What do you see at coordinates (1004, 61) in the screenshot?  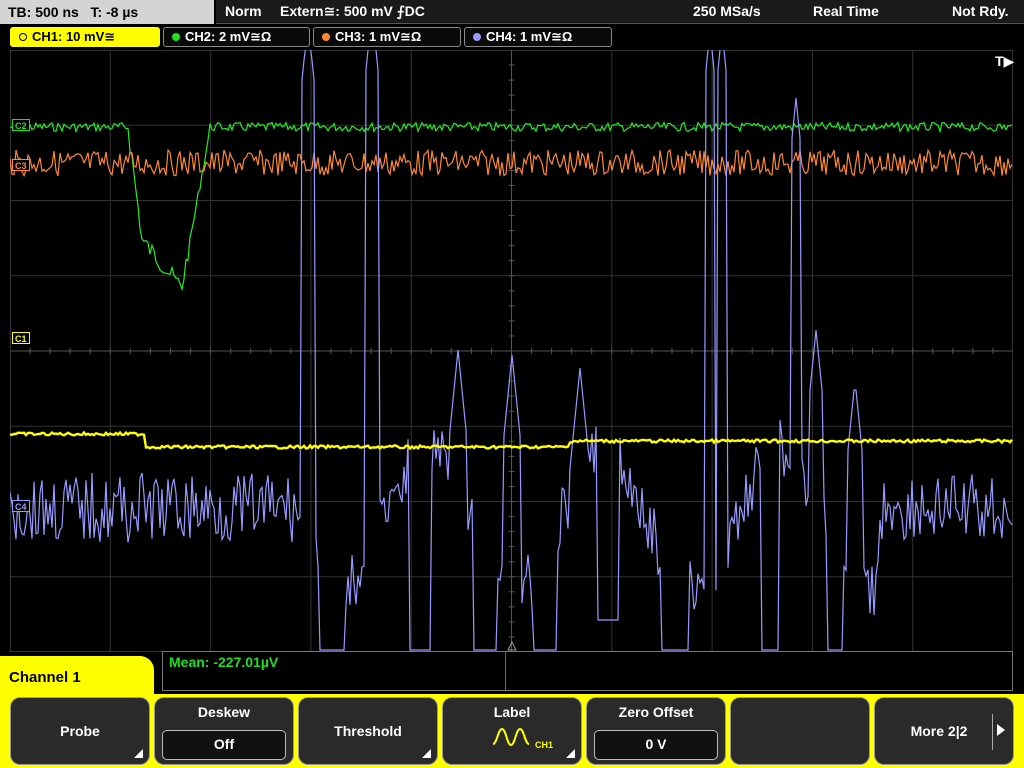 I see `trigger-position-marker: T▶` at bounding box center [1004, 61].